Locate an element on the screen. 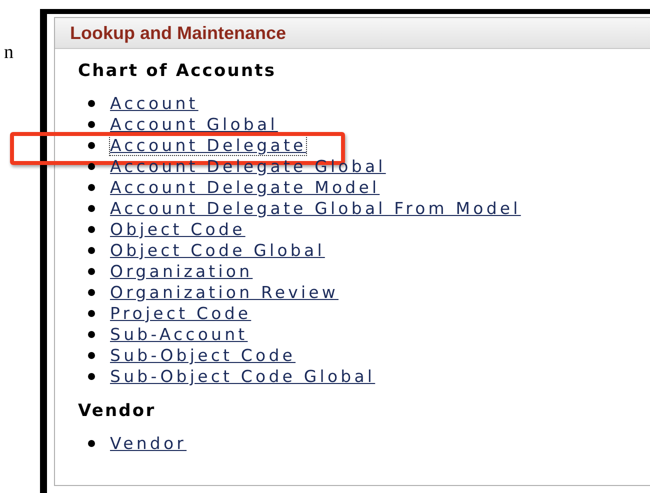 Image resolution: width=650 pixels, height=493 pixels. panel-title: Lookup and Maintenance is located at coordinates (178, 33).